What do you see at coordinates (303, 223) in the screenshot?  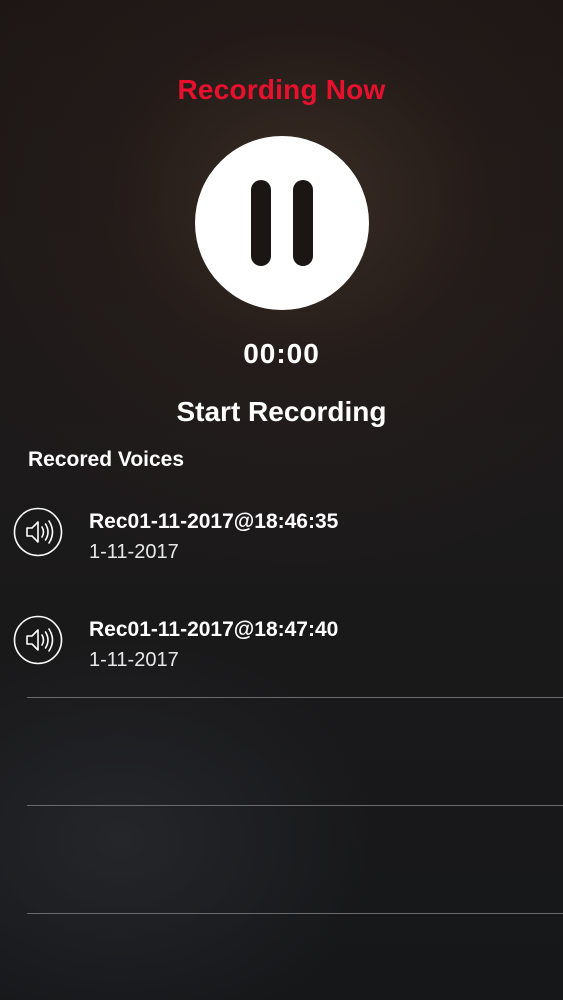 I see `pause-bar-right` at bounding box center [303, 223].